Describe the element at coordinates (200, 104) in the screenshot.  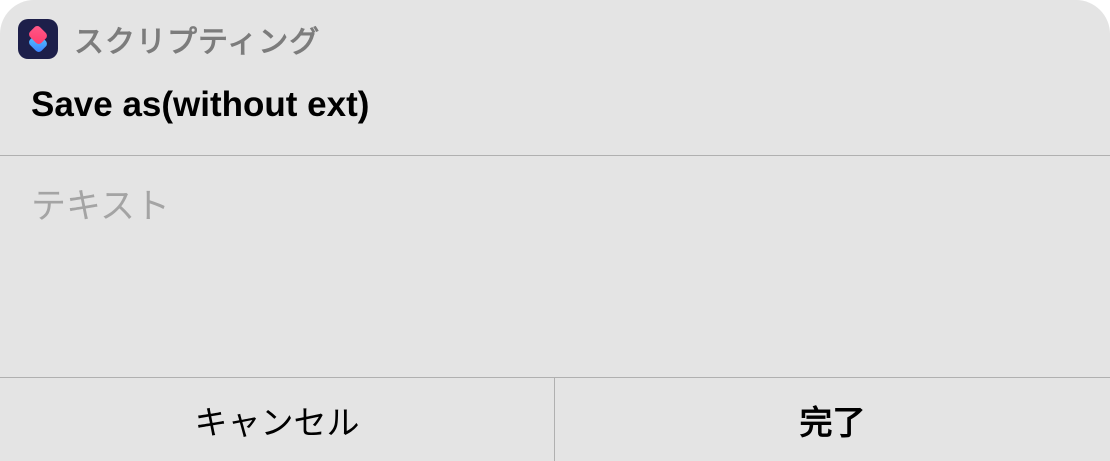
I see `dialog-title: Save as(without ext)` at that location.